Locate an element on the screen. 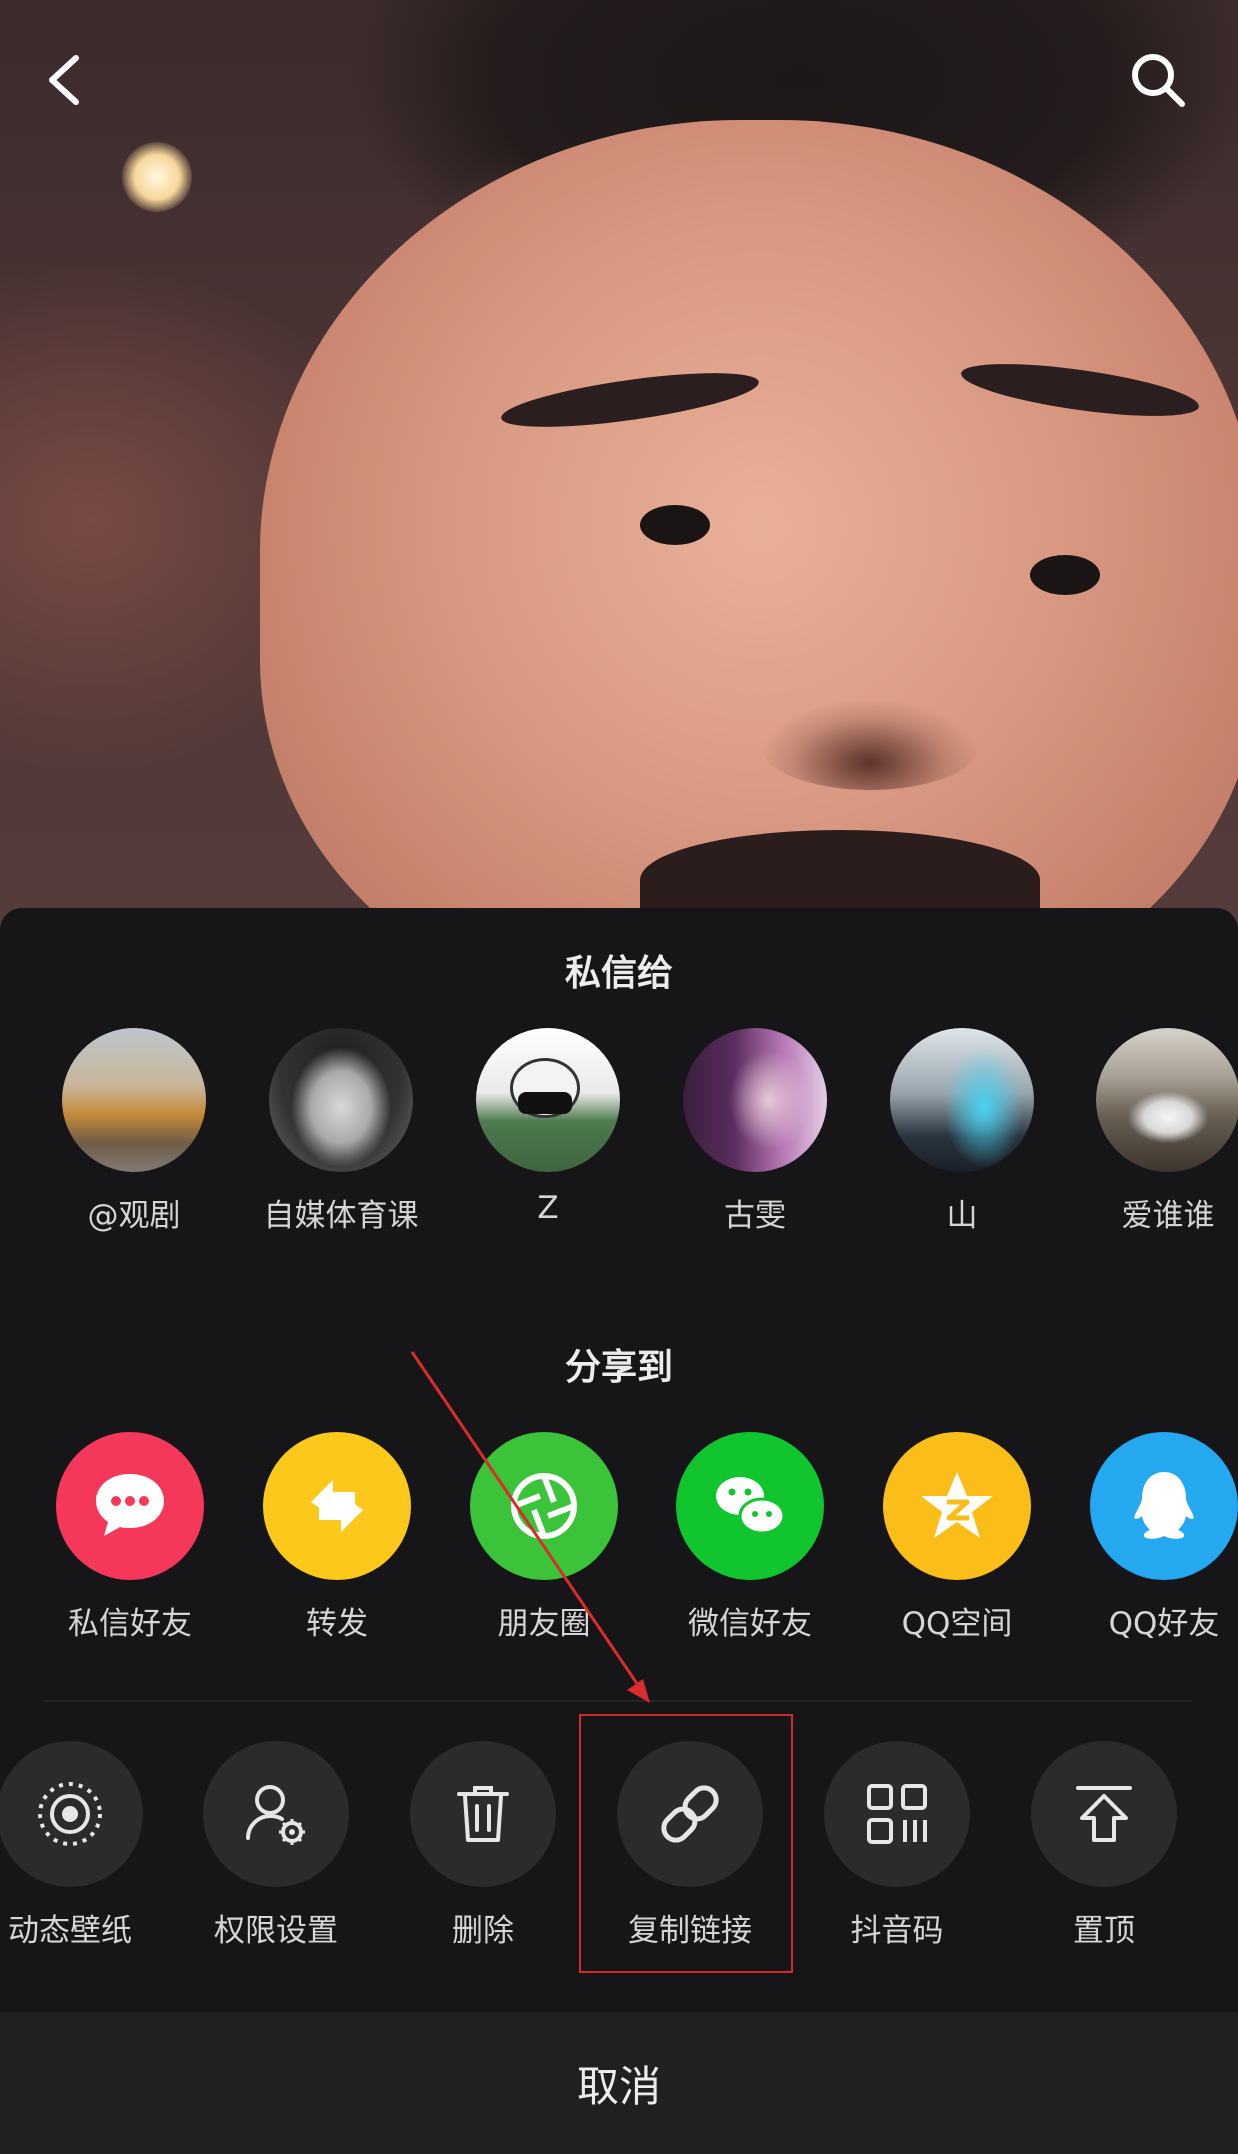 The width and height of the screenshot is (1238, 2154). live-wallpaper-icon is located at coordinates (70, 1814).